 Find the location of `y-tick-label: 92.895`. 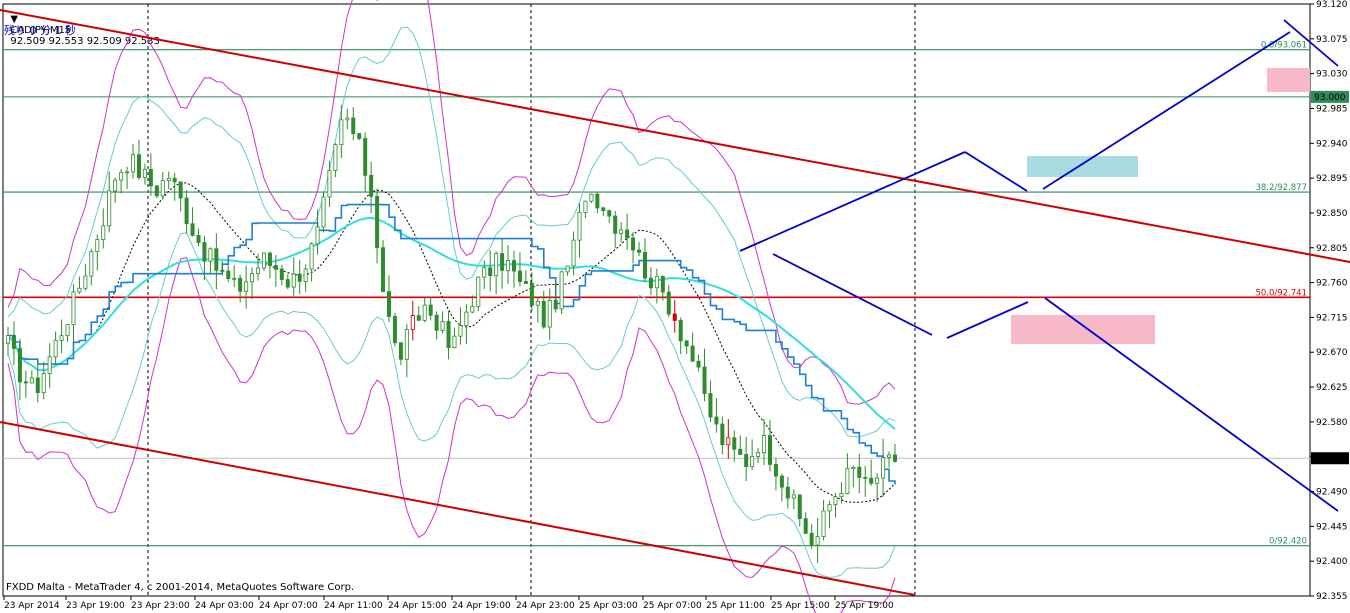

y-tick-label: 92.895 is located at coordinates (1332, 179).